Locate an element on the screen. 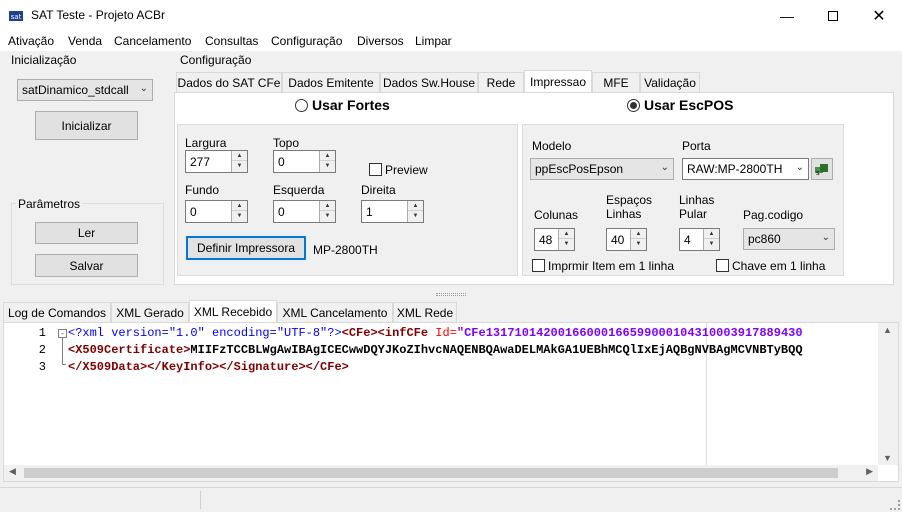 This screenshot has width=902, height=512. fold-minus-icon: - is located at coordinates (62, 333).